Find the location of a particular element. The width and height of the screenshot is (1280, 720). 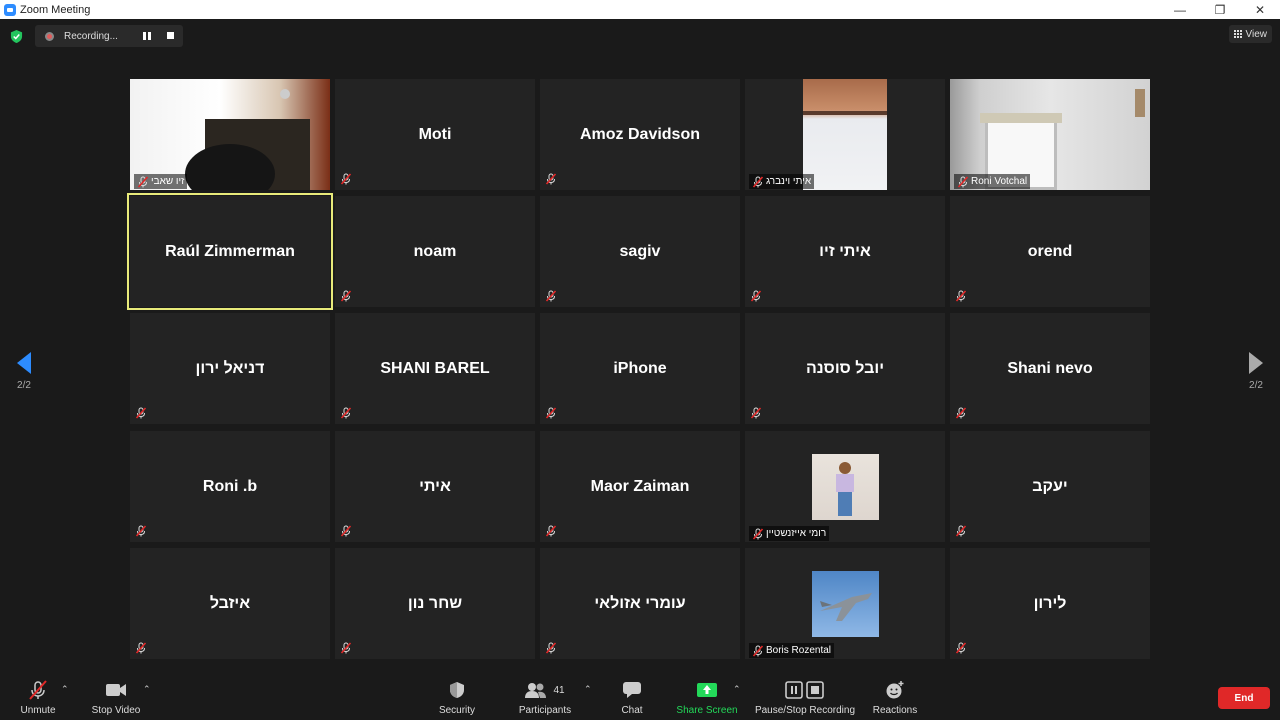

participant-label-text: זיו שאבי is located at coordinates (168, 181).